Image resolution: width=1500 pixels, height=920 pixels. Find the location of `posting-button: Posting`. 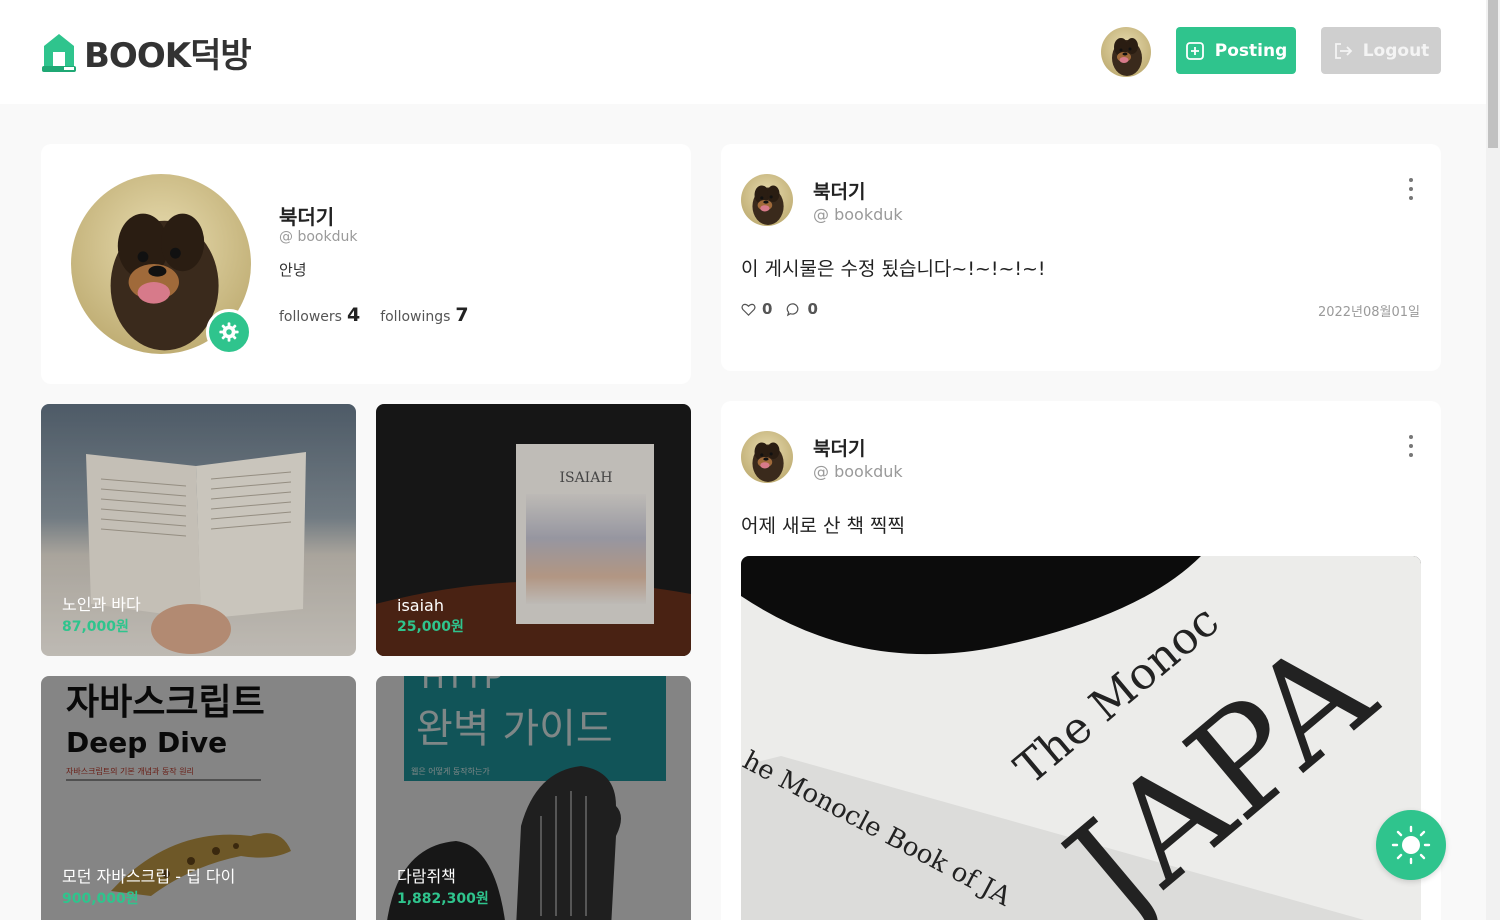

posting-button: Posting is located at coordinates (1236, 50).